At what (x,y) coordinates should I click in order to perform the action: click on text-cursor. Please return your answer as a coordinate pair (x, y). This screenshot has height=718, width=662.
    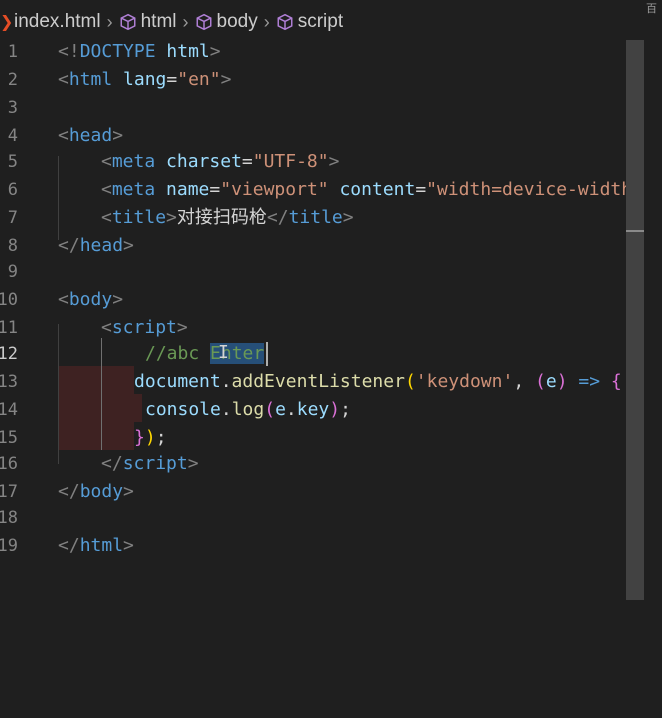
    Looking at the image, I should click on (267, 354).